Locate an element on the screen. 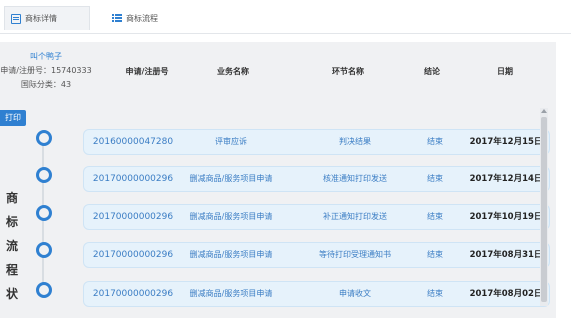 Image resolution: width=571 pixels, height=318 pixels. cell-step: 判决结果 is located at coordinates (355, 141).